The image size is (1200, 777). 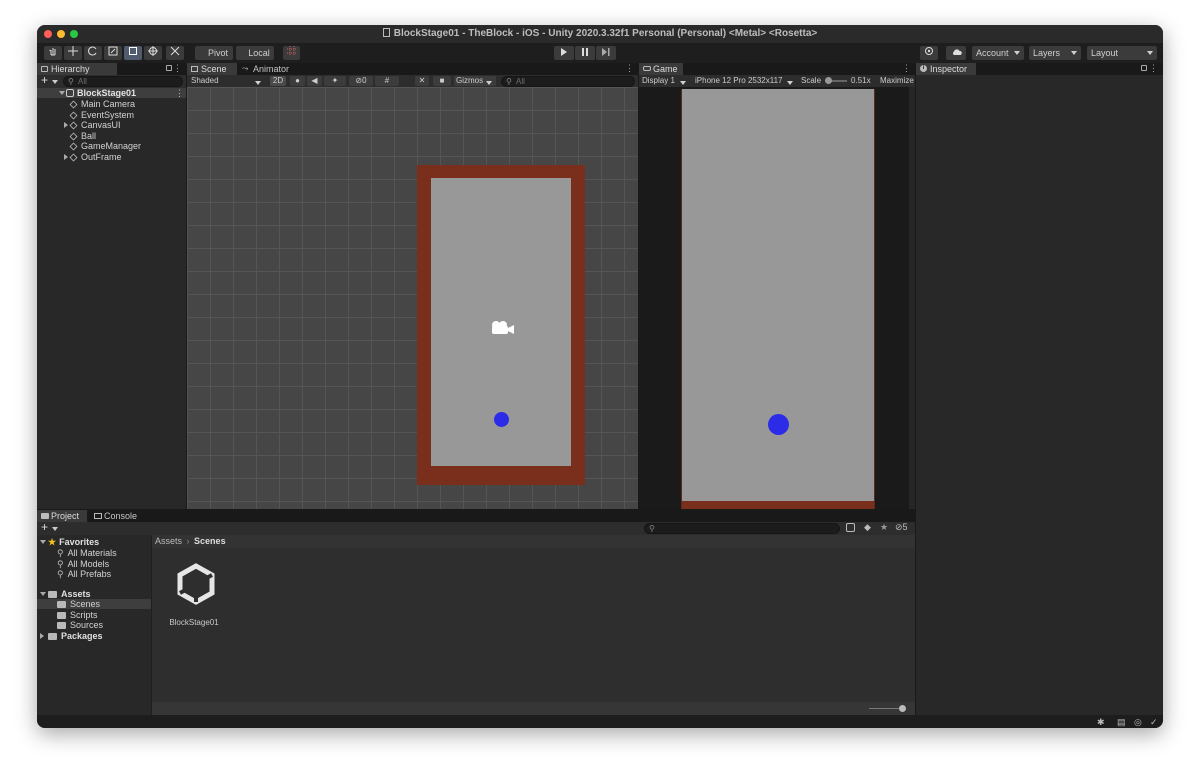 I want to click on tab-scene: Scene, so click(x=212, y=69).